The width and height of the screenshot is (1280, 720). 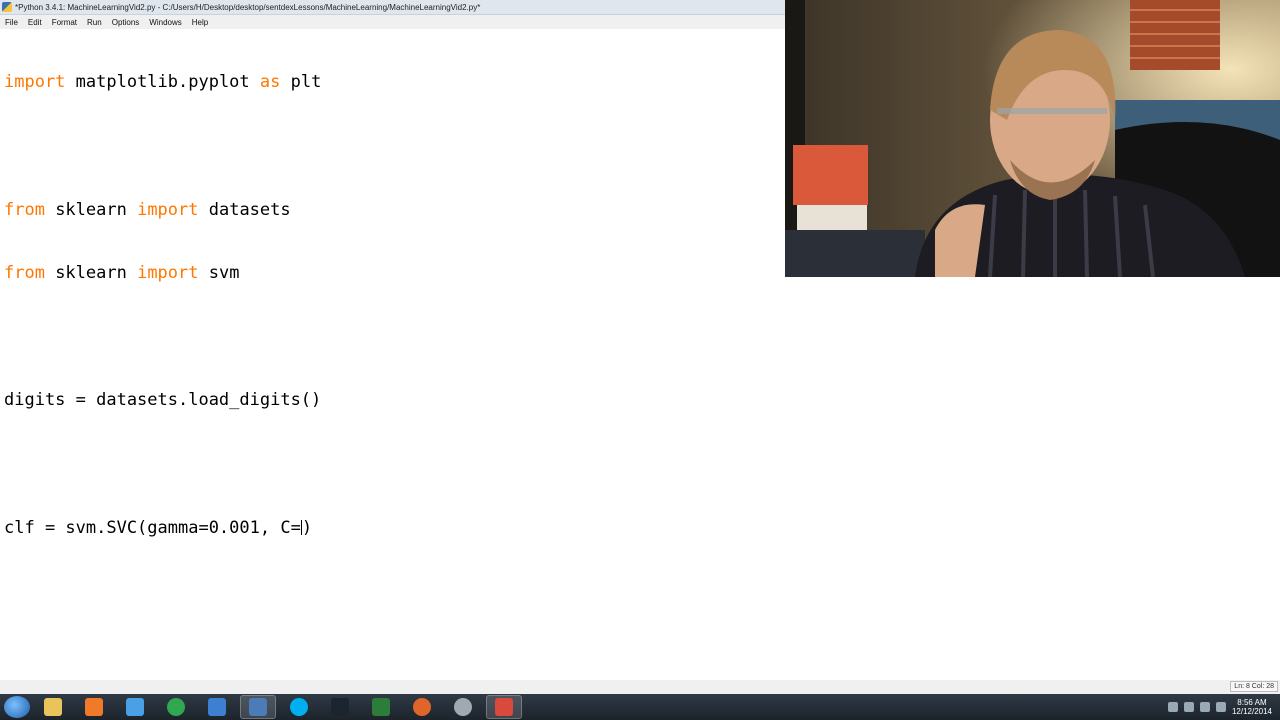 I want to click on skype-icon, so click(x=299, y=707).